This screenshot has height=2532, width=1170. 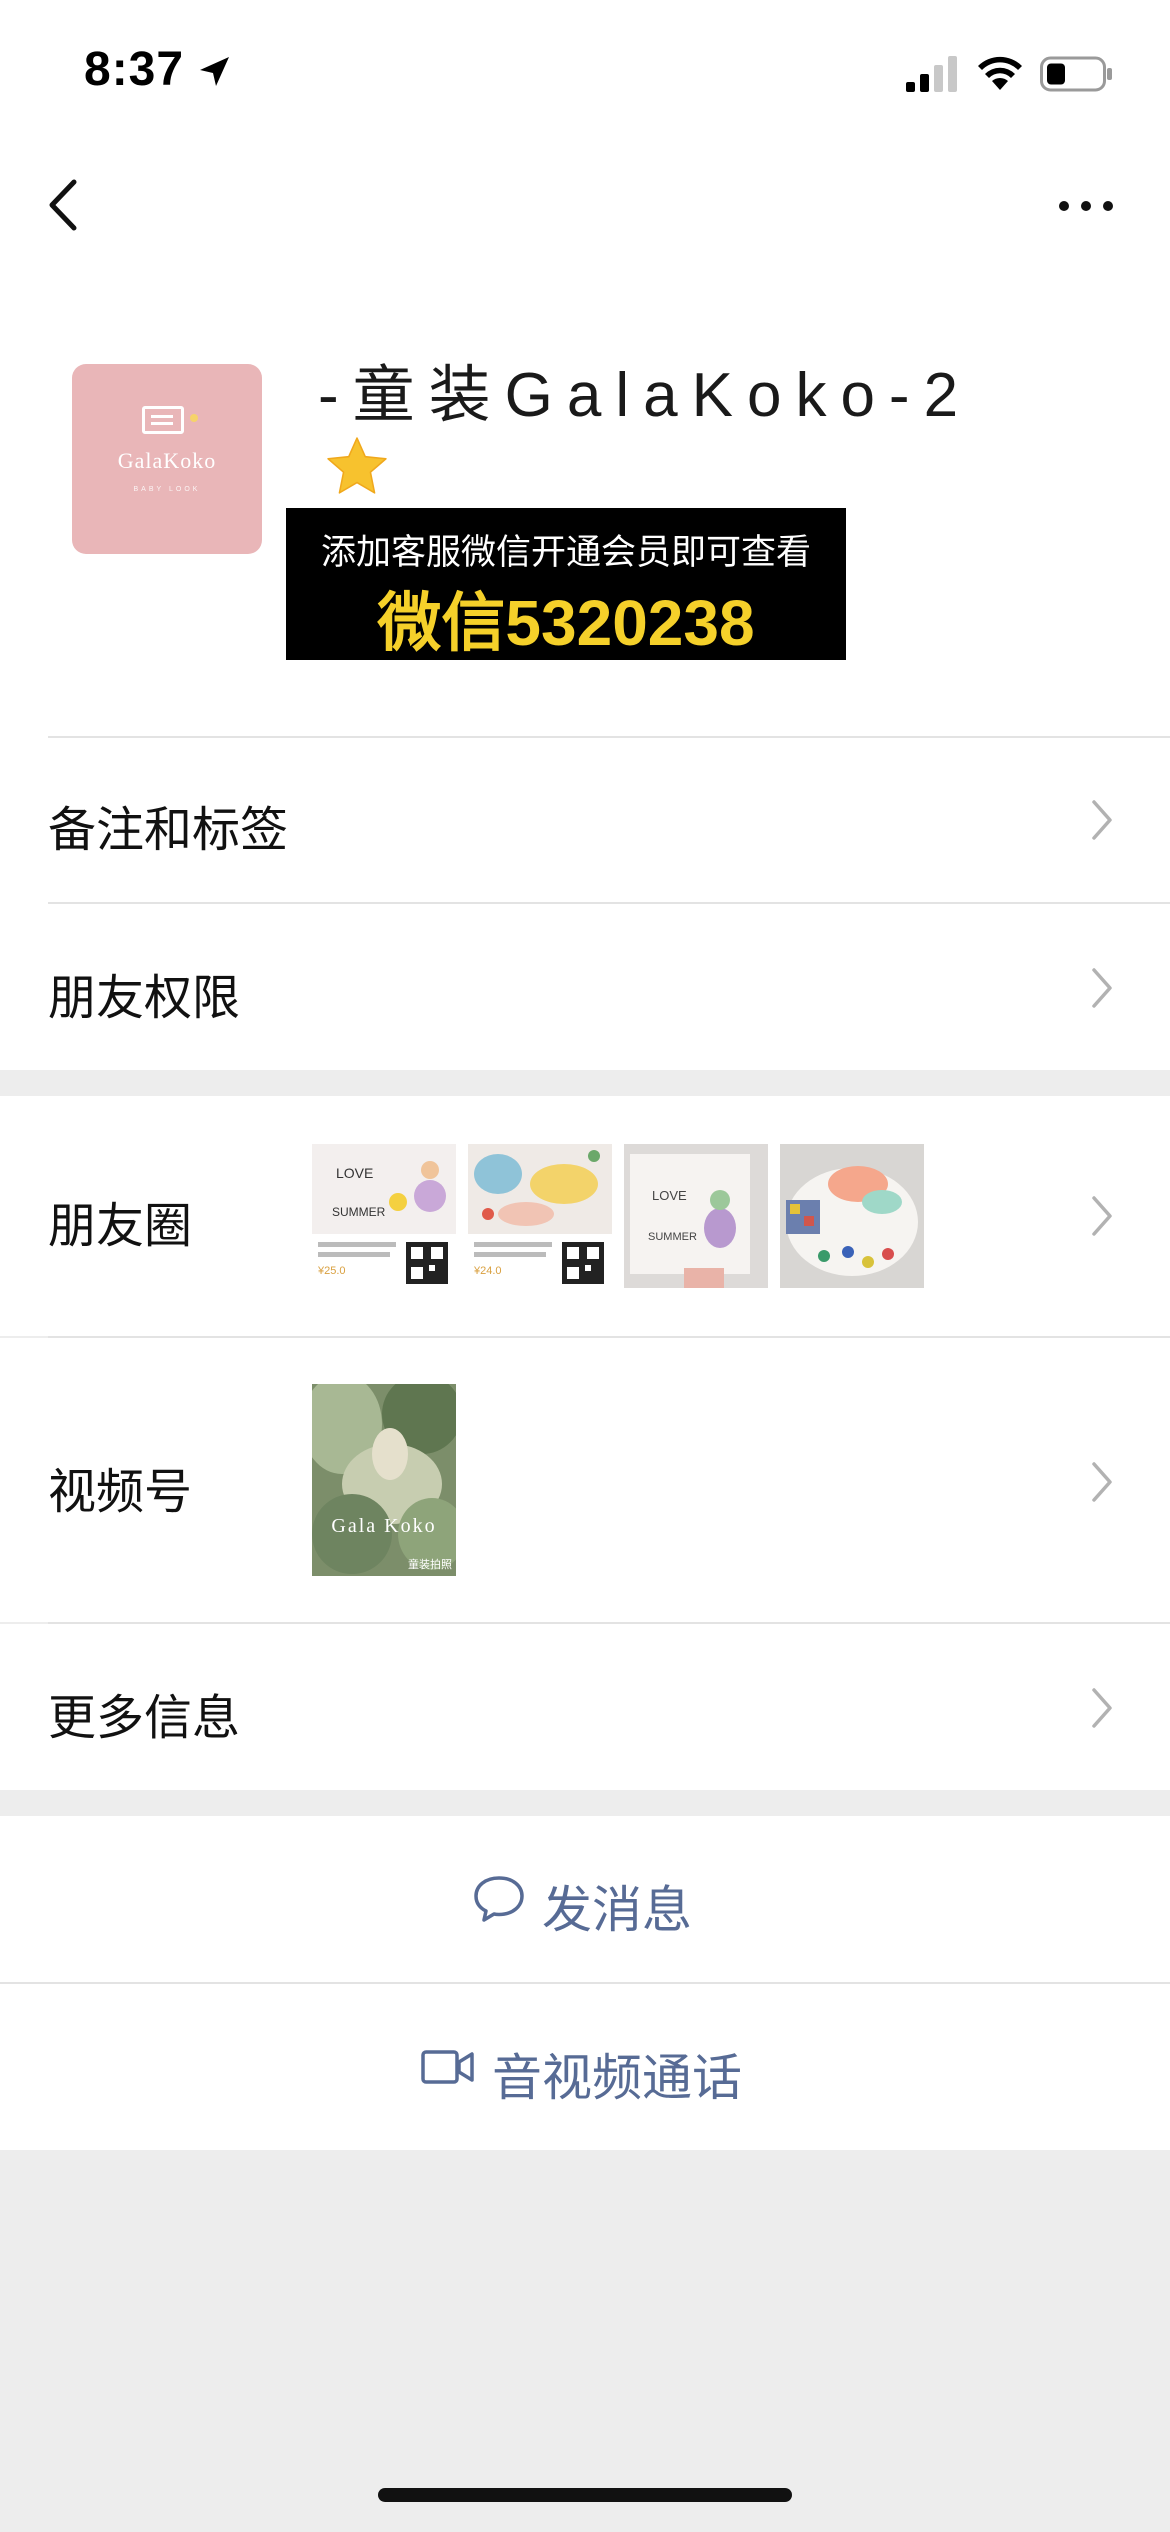 What do you see at coordinates (194, 418) in the screenshot?
I see `avatar-dot` at bounding box center [194, 418].